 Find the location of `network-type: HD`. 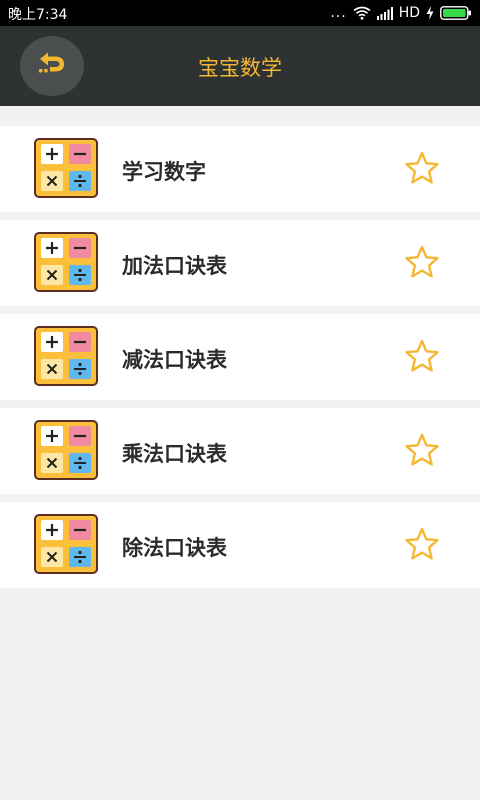

network-type: HD is located at coordinates (409, 13).